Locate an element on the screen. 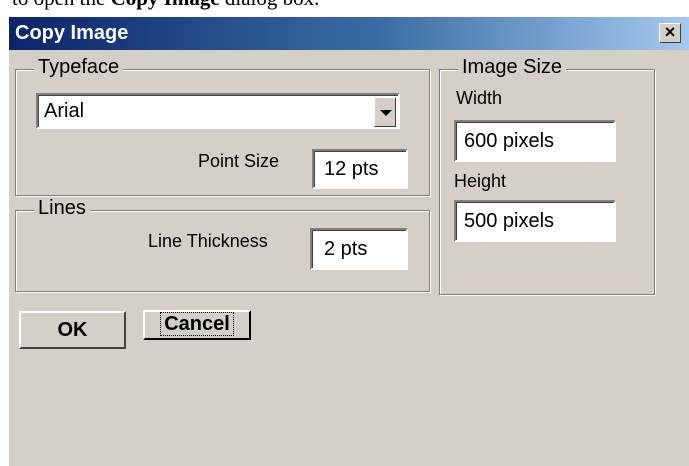 The height and width of the screenshot is (466, 689). typeface-legend: Typeface is located at coordinates (79, 67).